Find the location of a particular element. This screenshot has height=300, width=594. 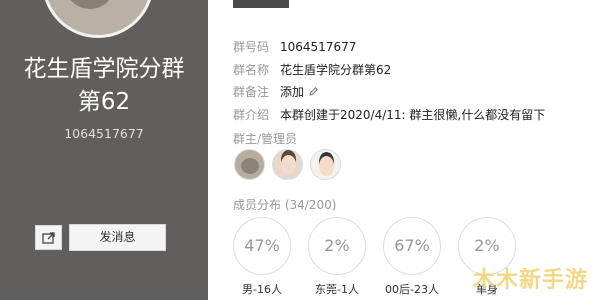

info-value: 本群创建于2020/4/11: 群主很懒,什么都没有留下 is located at coordinates (413, 115).